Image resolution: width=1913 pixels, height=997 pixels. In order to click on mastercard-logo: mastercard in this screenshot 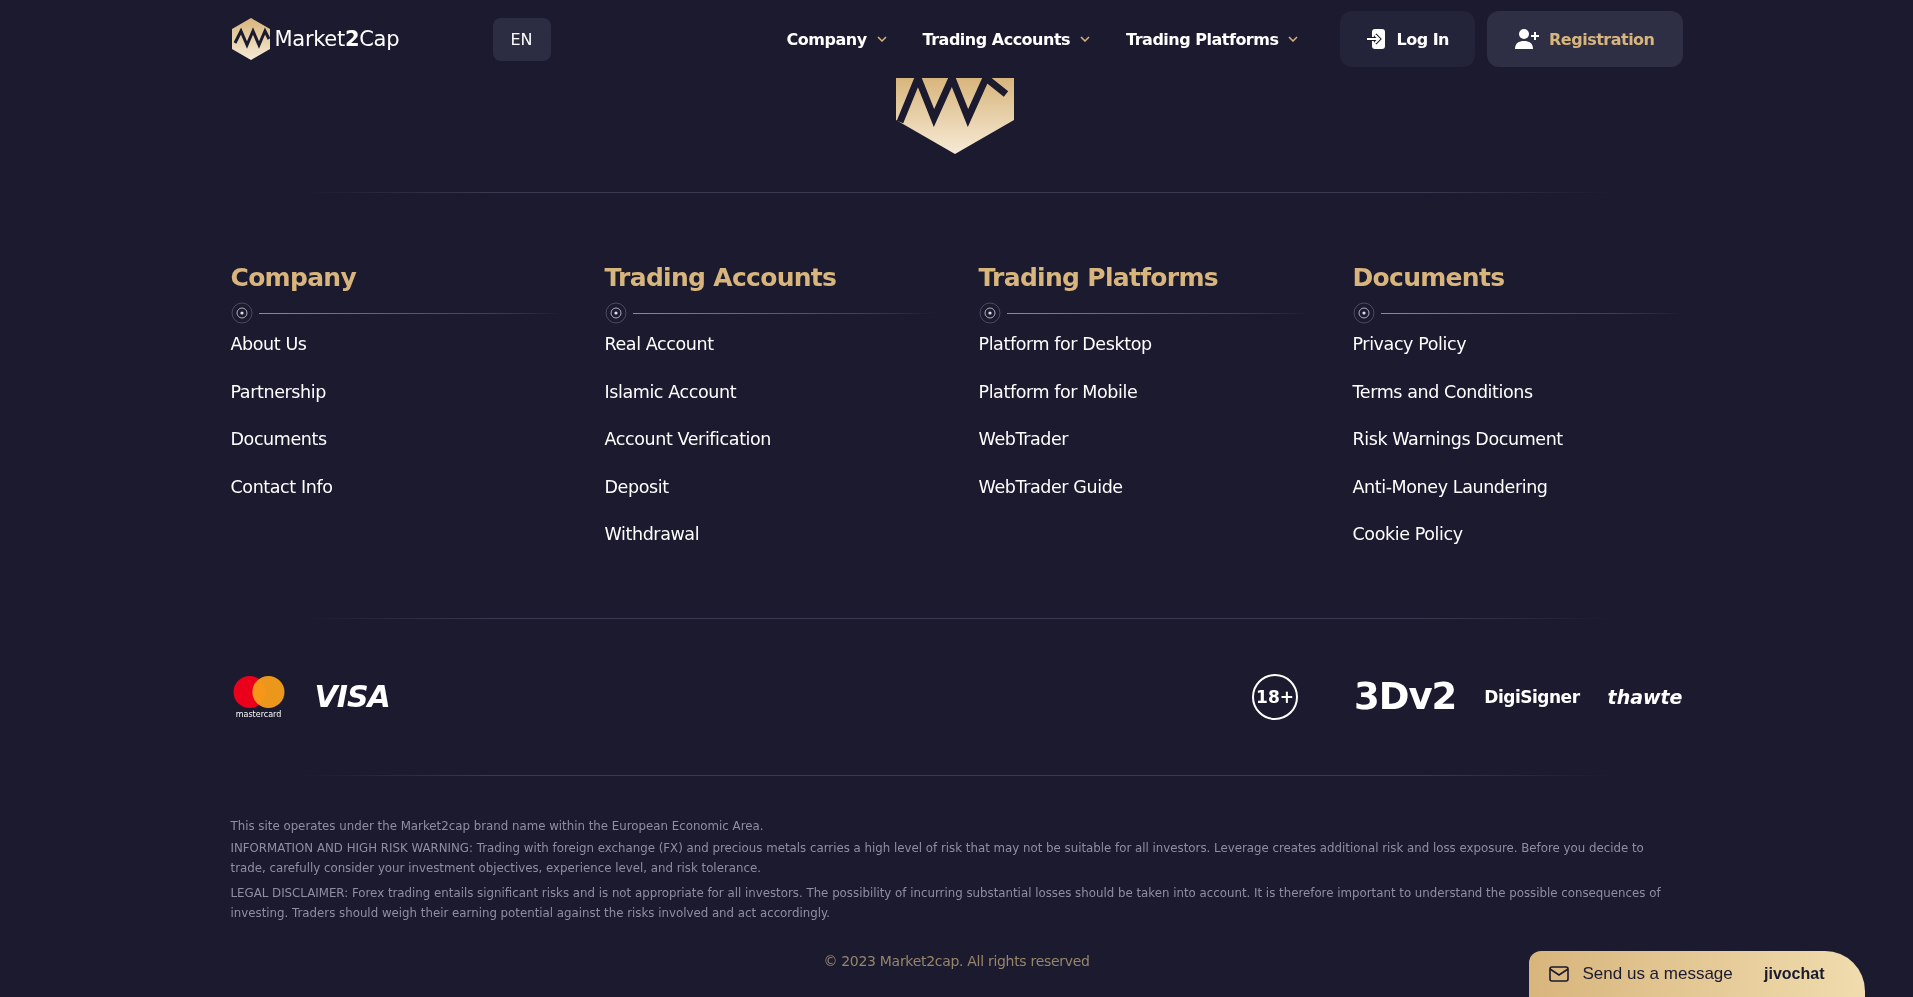, I will do `click(258, 696)`.